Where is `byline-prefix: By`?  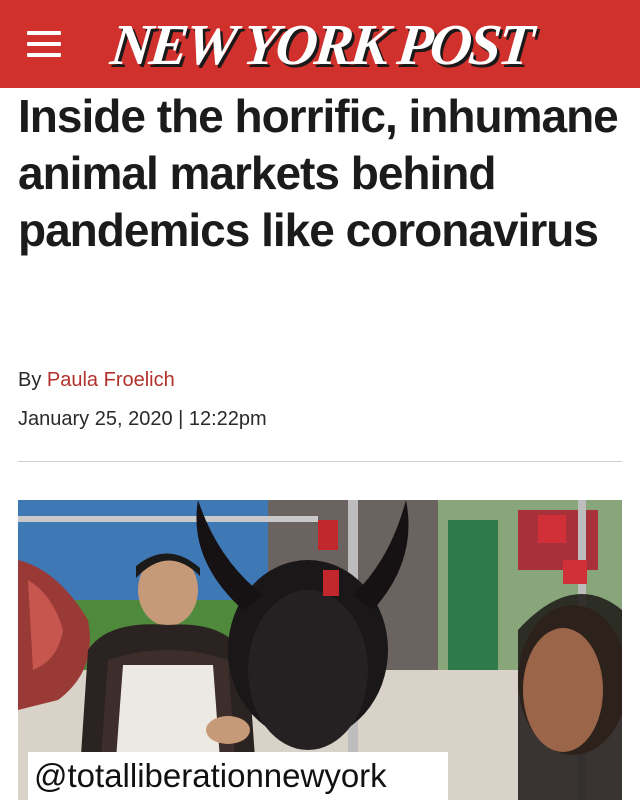 byline-prefix: By is located at coordinates (30, 380).